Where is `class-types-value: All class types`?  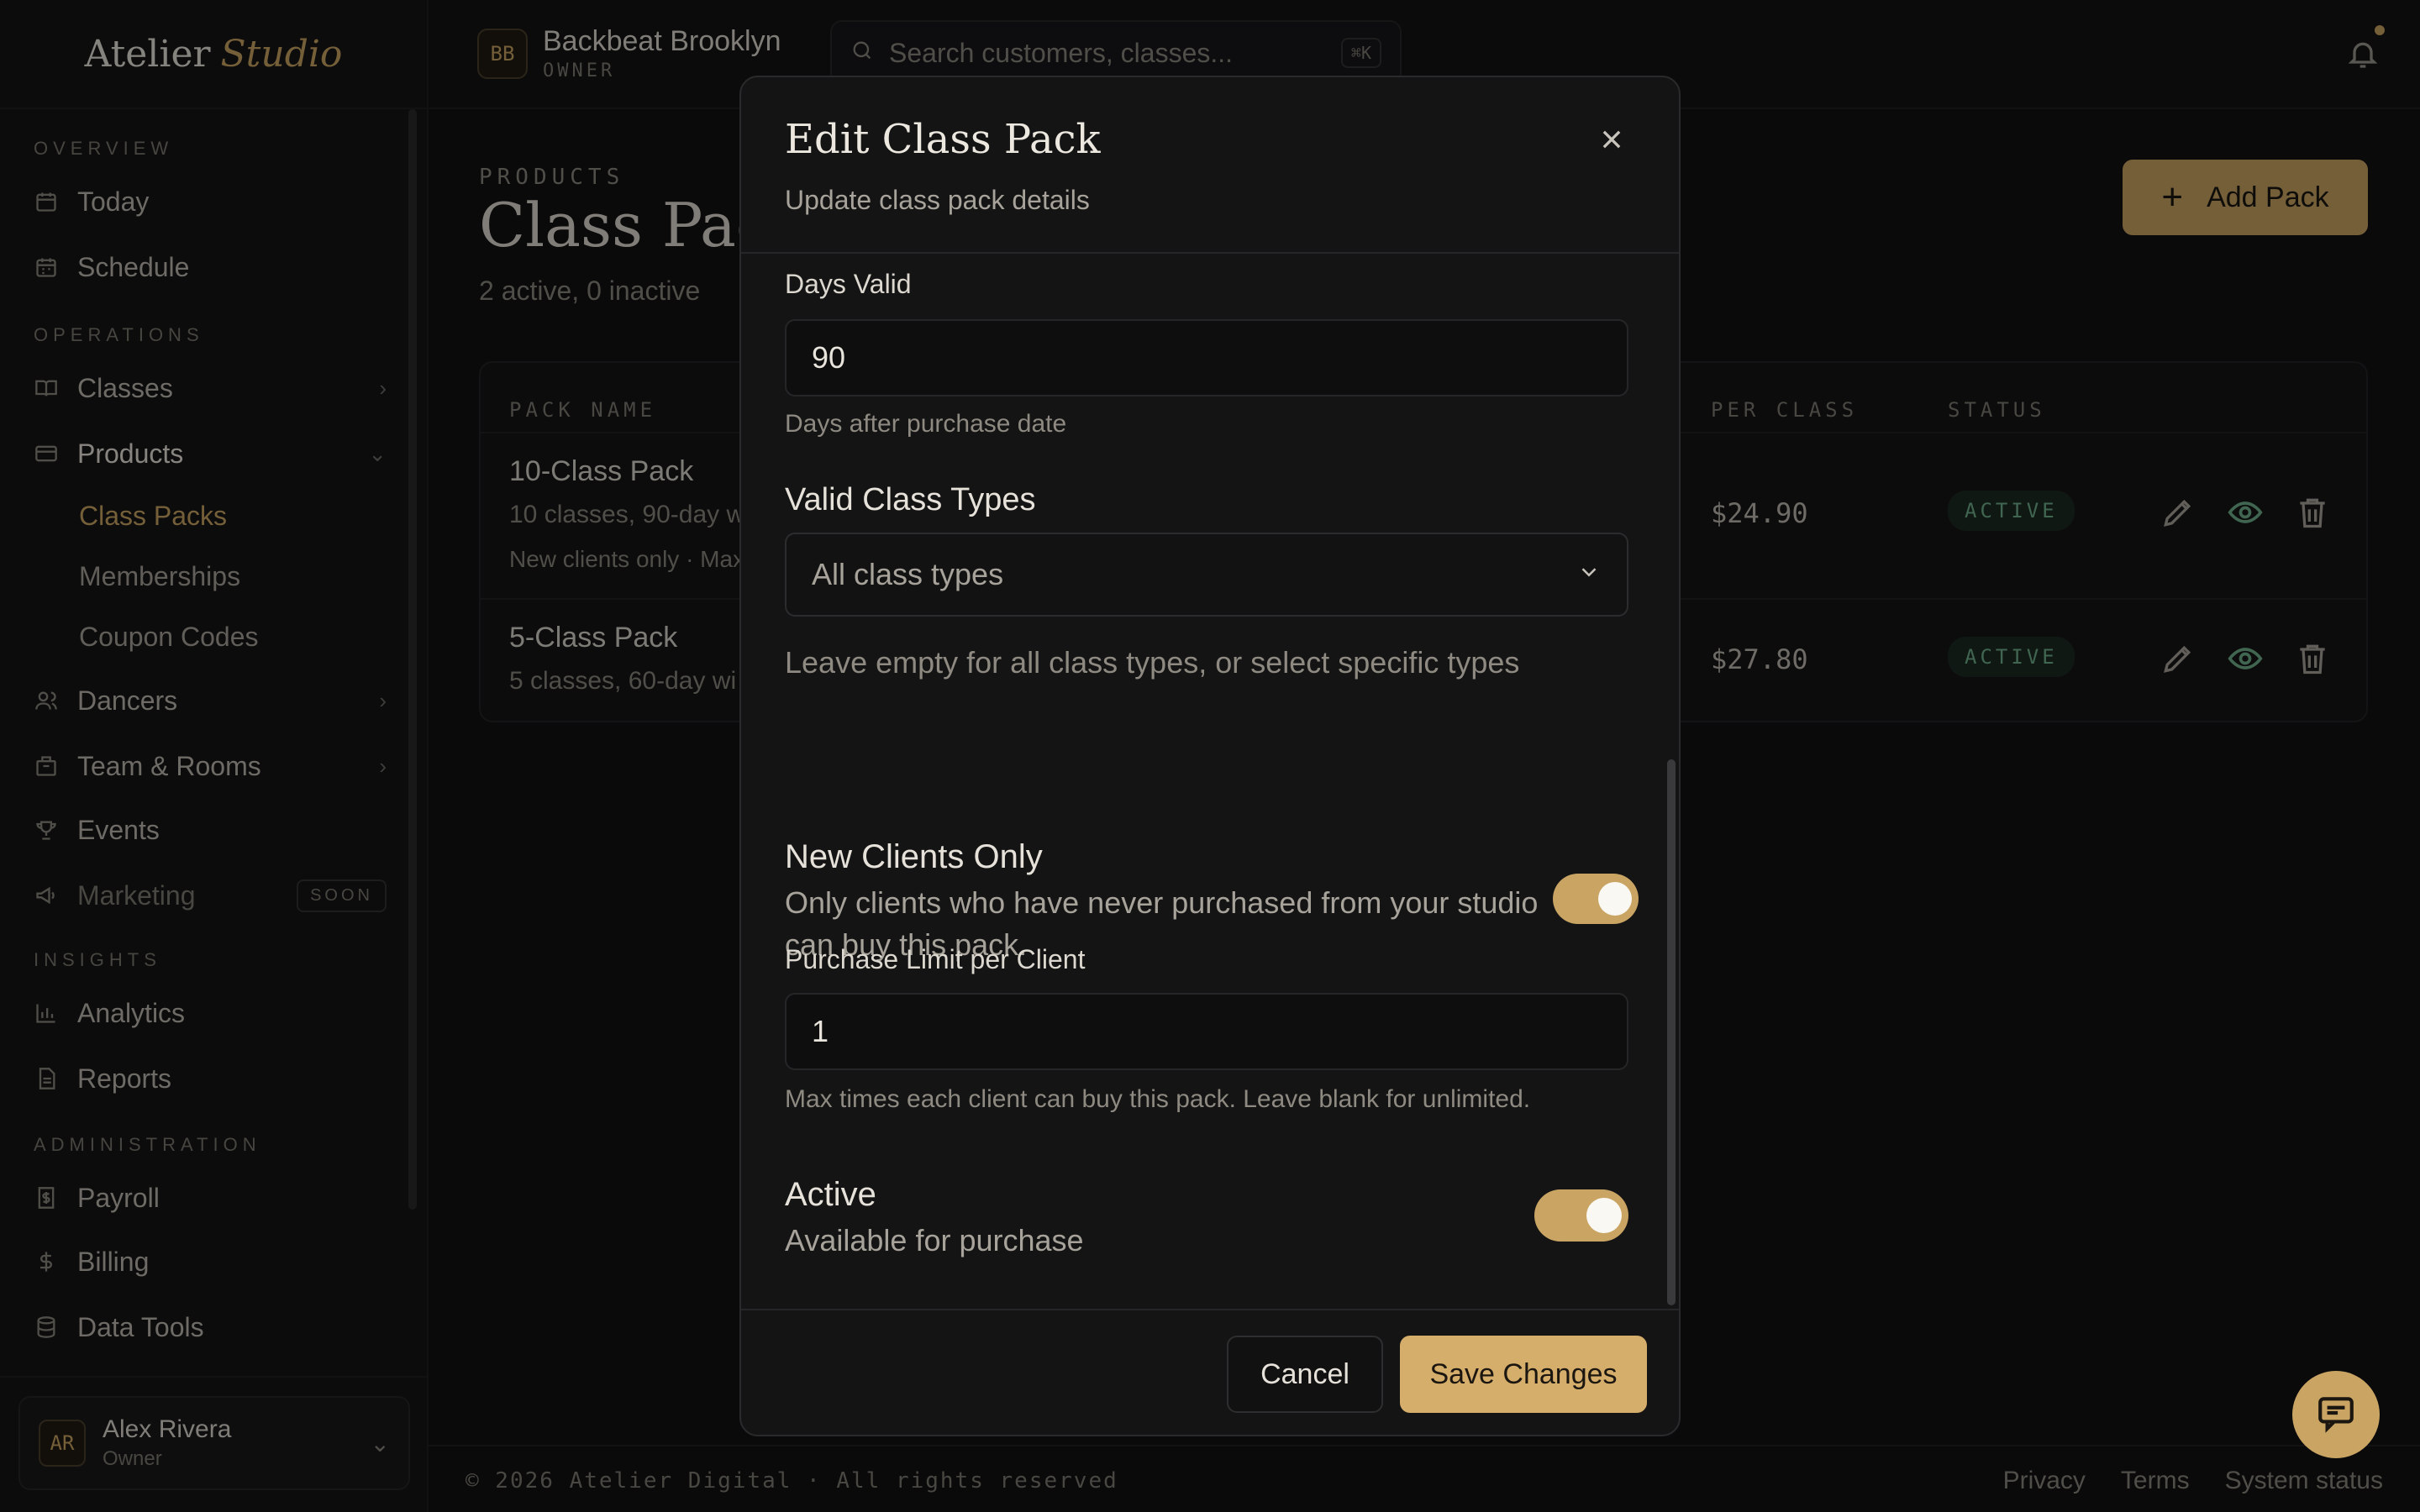 class-types-value: All class types is located at coordinates (908, 574).